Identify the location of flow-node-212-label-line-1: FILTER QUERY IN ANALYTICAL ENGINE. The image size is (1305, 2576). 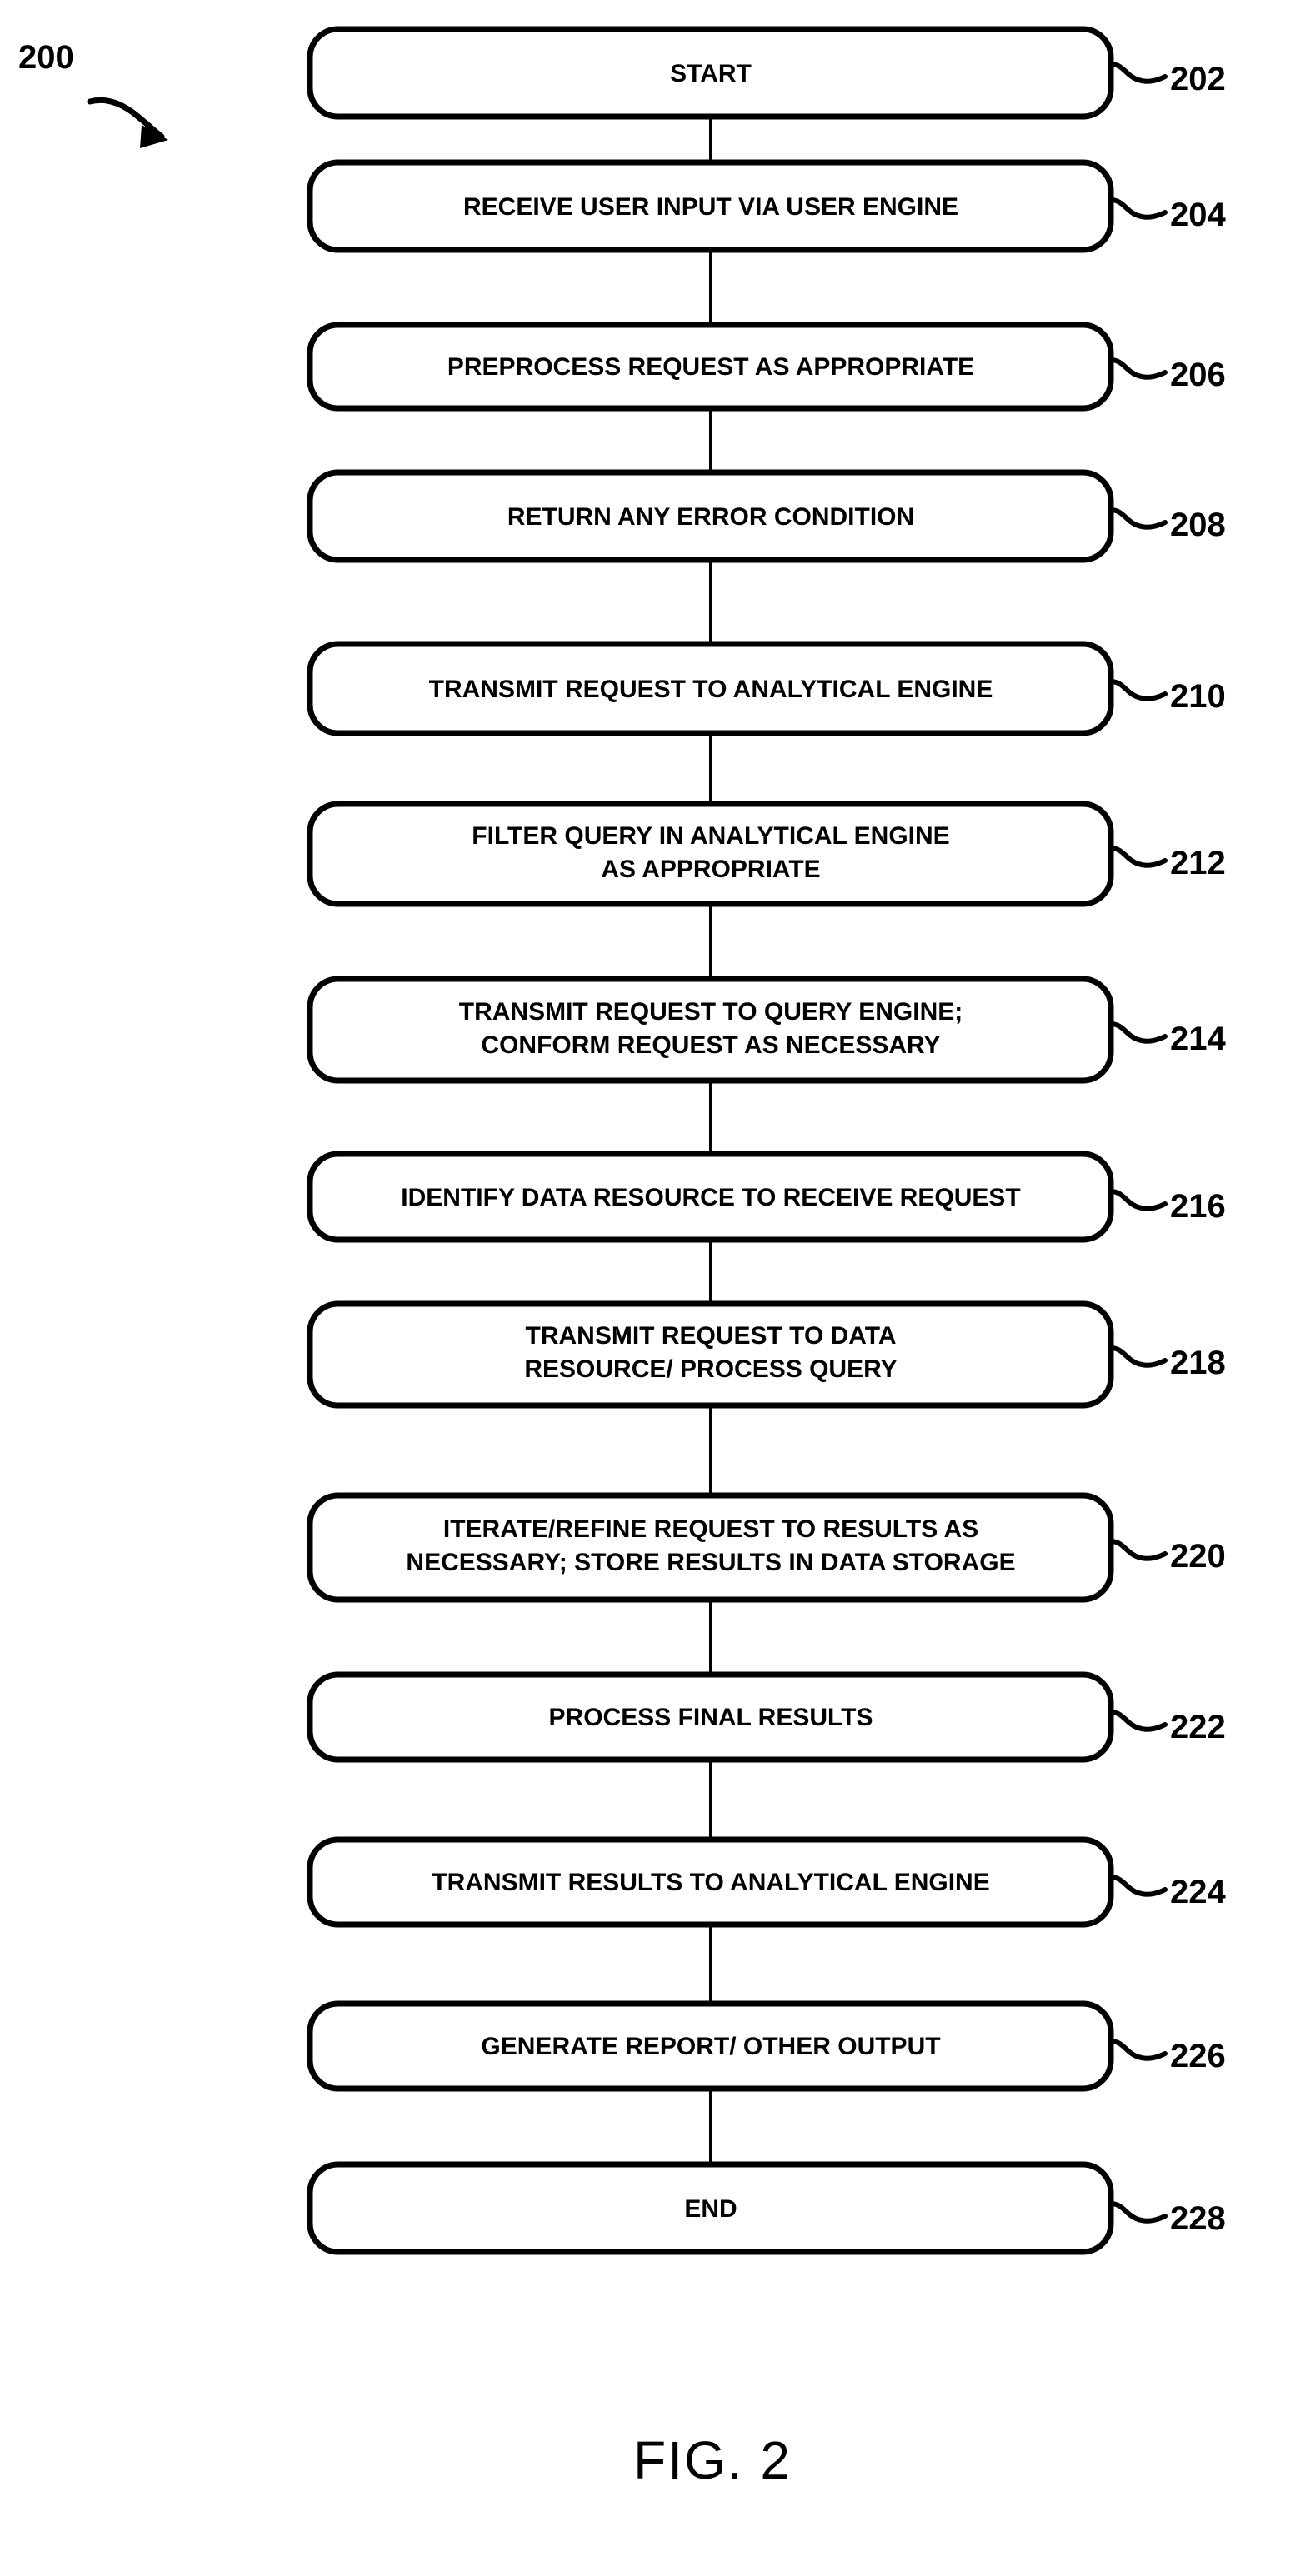
(710, 836).